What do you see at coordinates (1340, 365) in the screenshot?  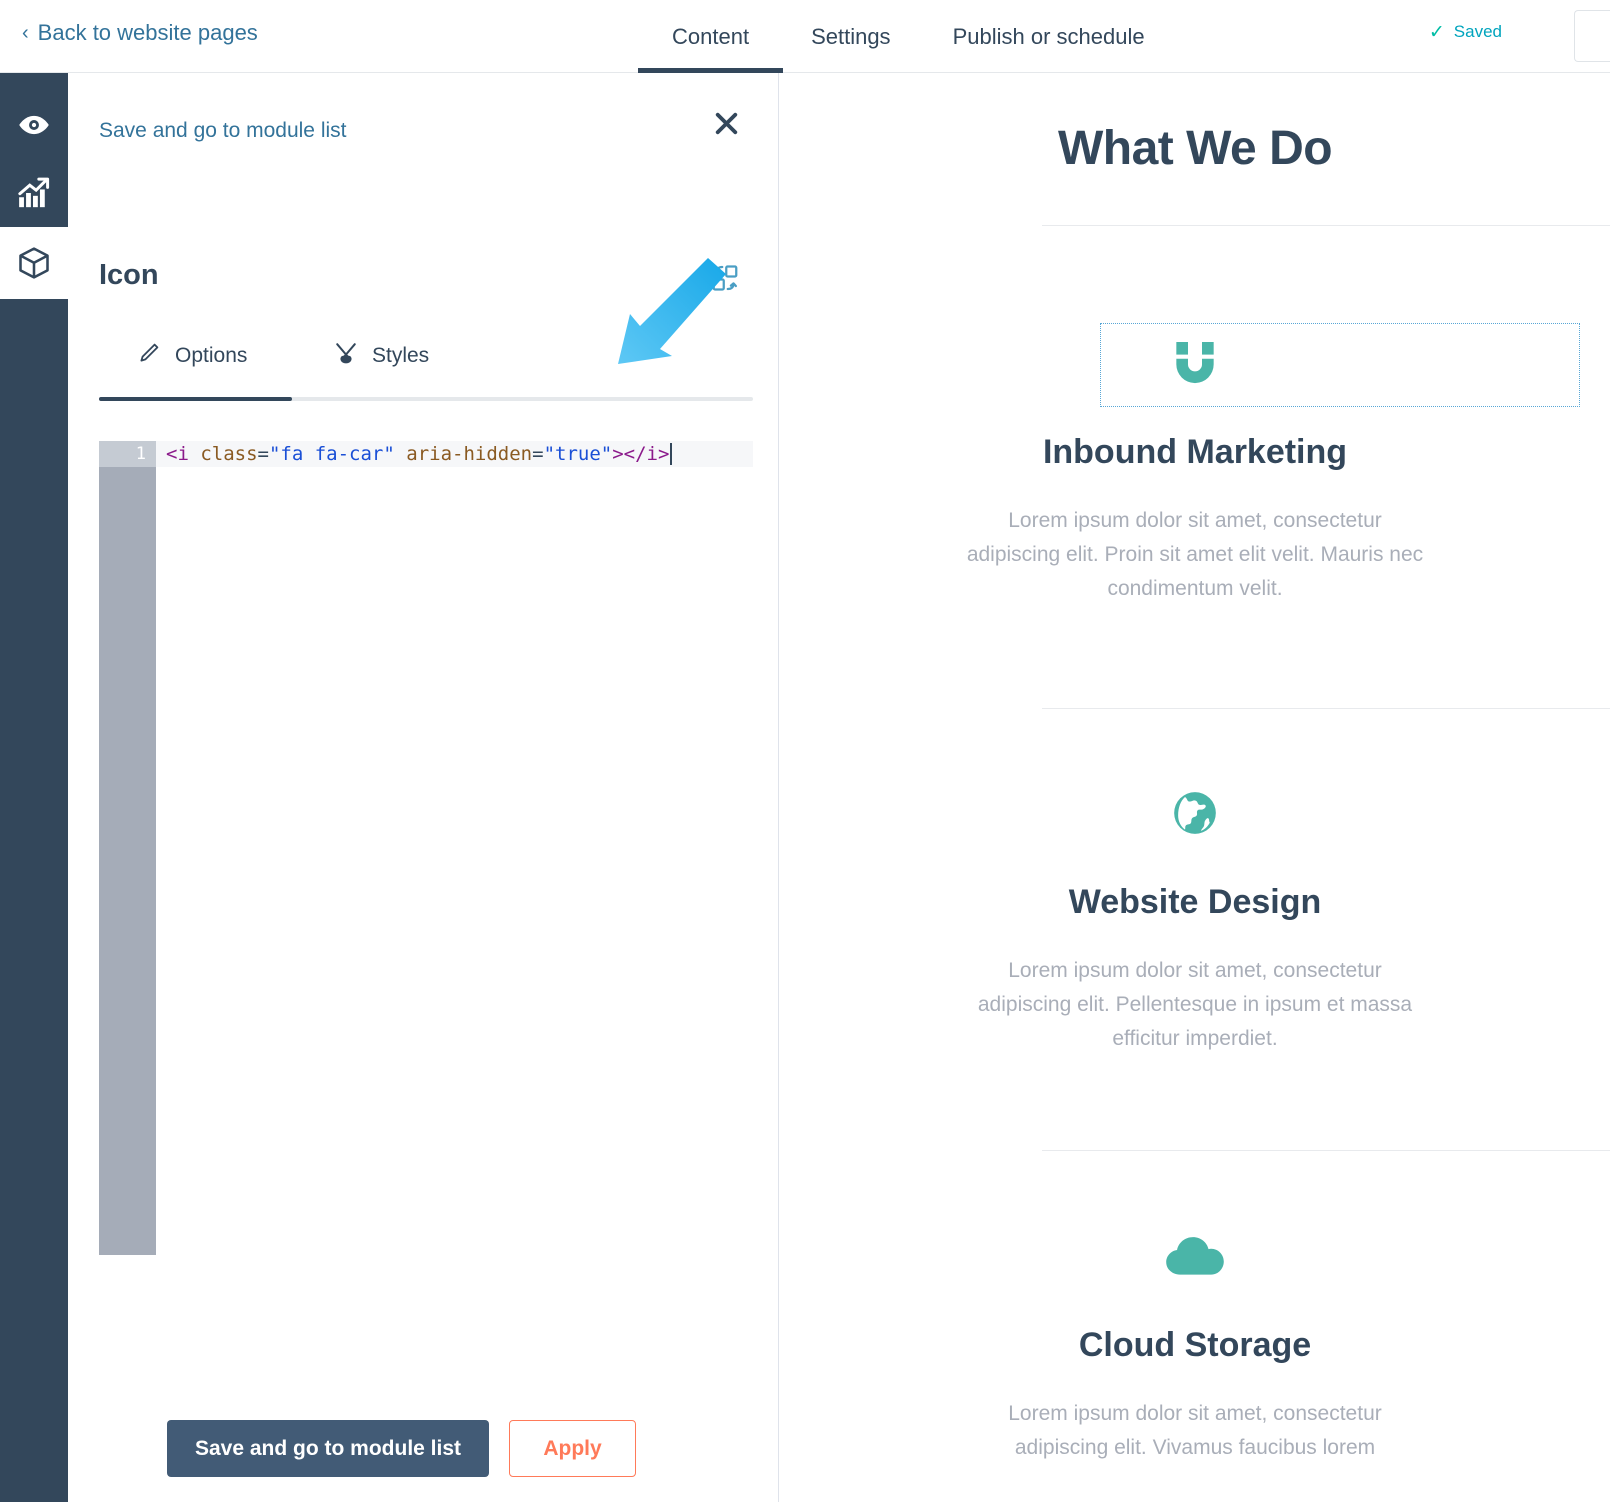 I see `selected-module-outline` at bounding box center [1340, 365].